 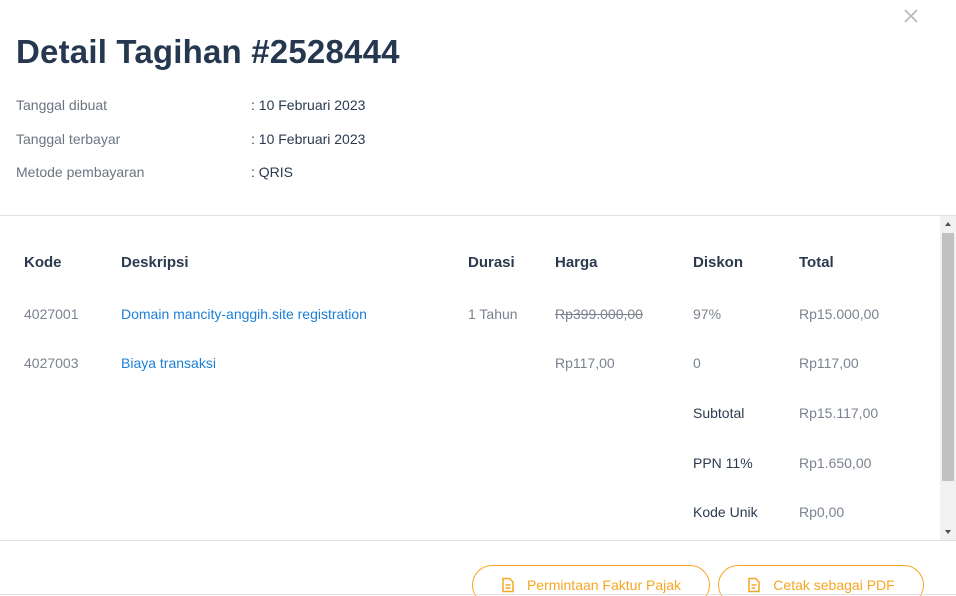 What do you see at coordinates (244, 314) in the screenshot?
I see `cell-description-link: Domain mancity-anggih.site registration` at bounding box center [244, 314].